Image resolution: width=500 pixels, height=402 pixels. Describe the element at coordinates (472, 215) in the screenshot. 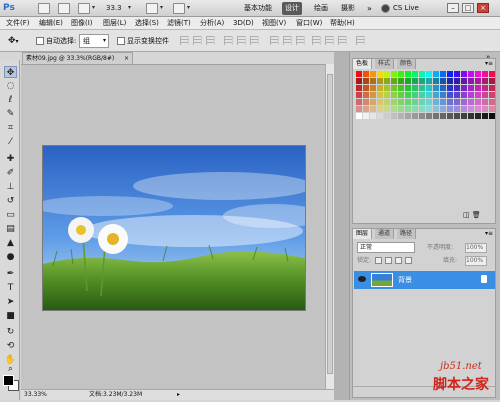

I see `swatch-footer-icons: ◫ 🗑` at that location.